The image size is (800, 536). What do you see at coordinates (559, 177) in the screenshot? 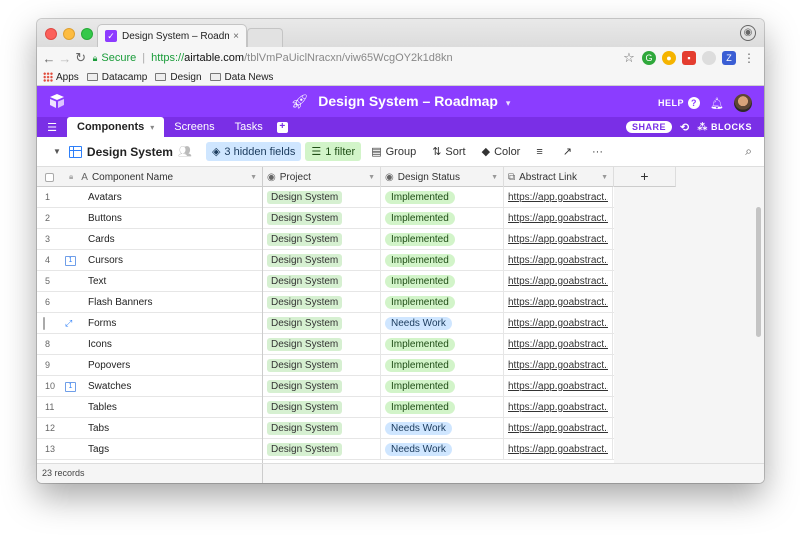
I see `column-header-abstract-link: ⧉ Abstract Link ▼` at bounding box center [559, 177].